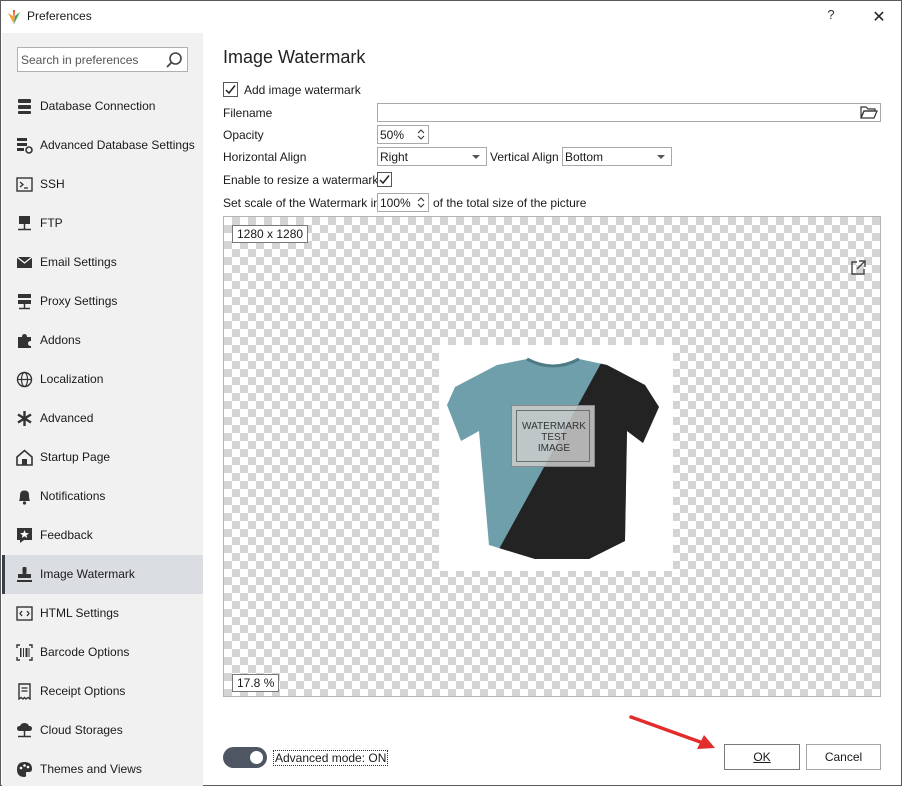 This screenshot has width=902, height=786. What do you see at coordinates (524, 157) in the screenshot?
I see `vertical-align-label: Vertical Align` at bounding box center [524, 157].